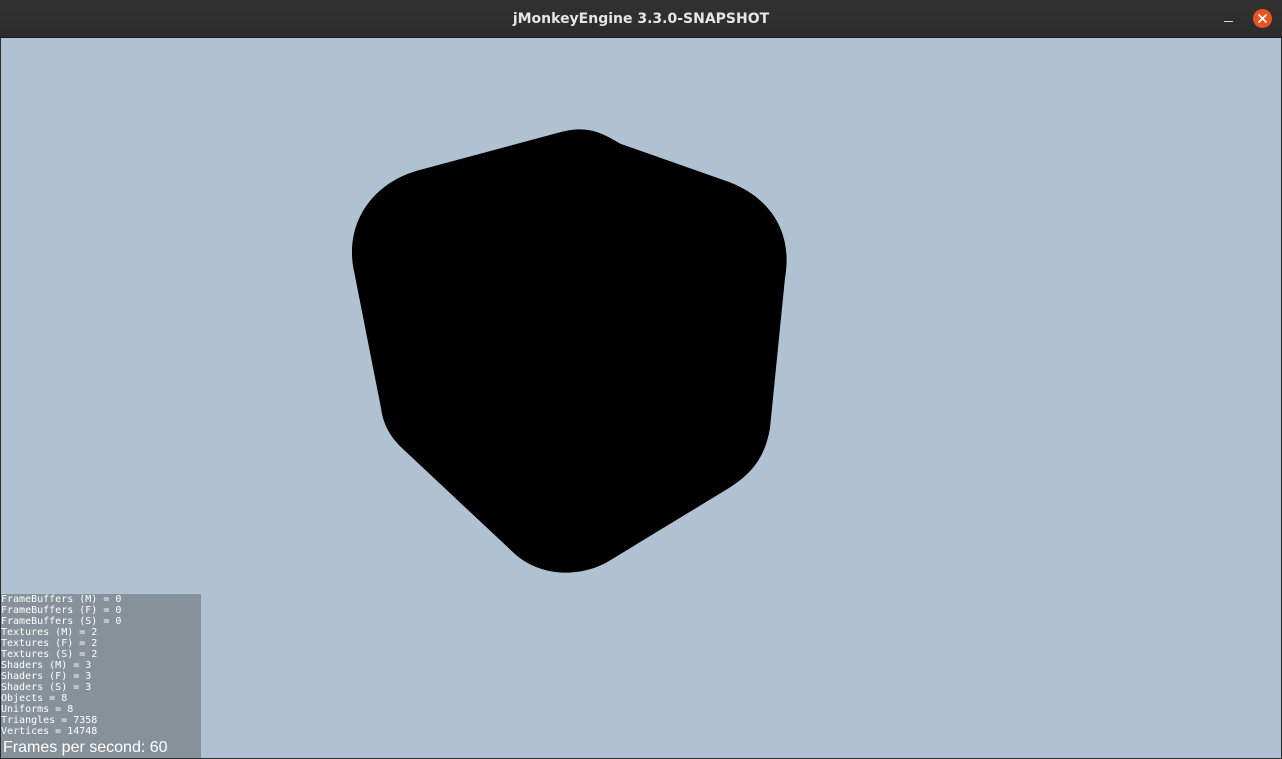  I want to click on stat-framebuffers-f: FrameBuffers (F) = 0, so click(61, 610).